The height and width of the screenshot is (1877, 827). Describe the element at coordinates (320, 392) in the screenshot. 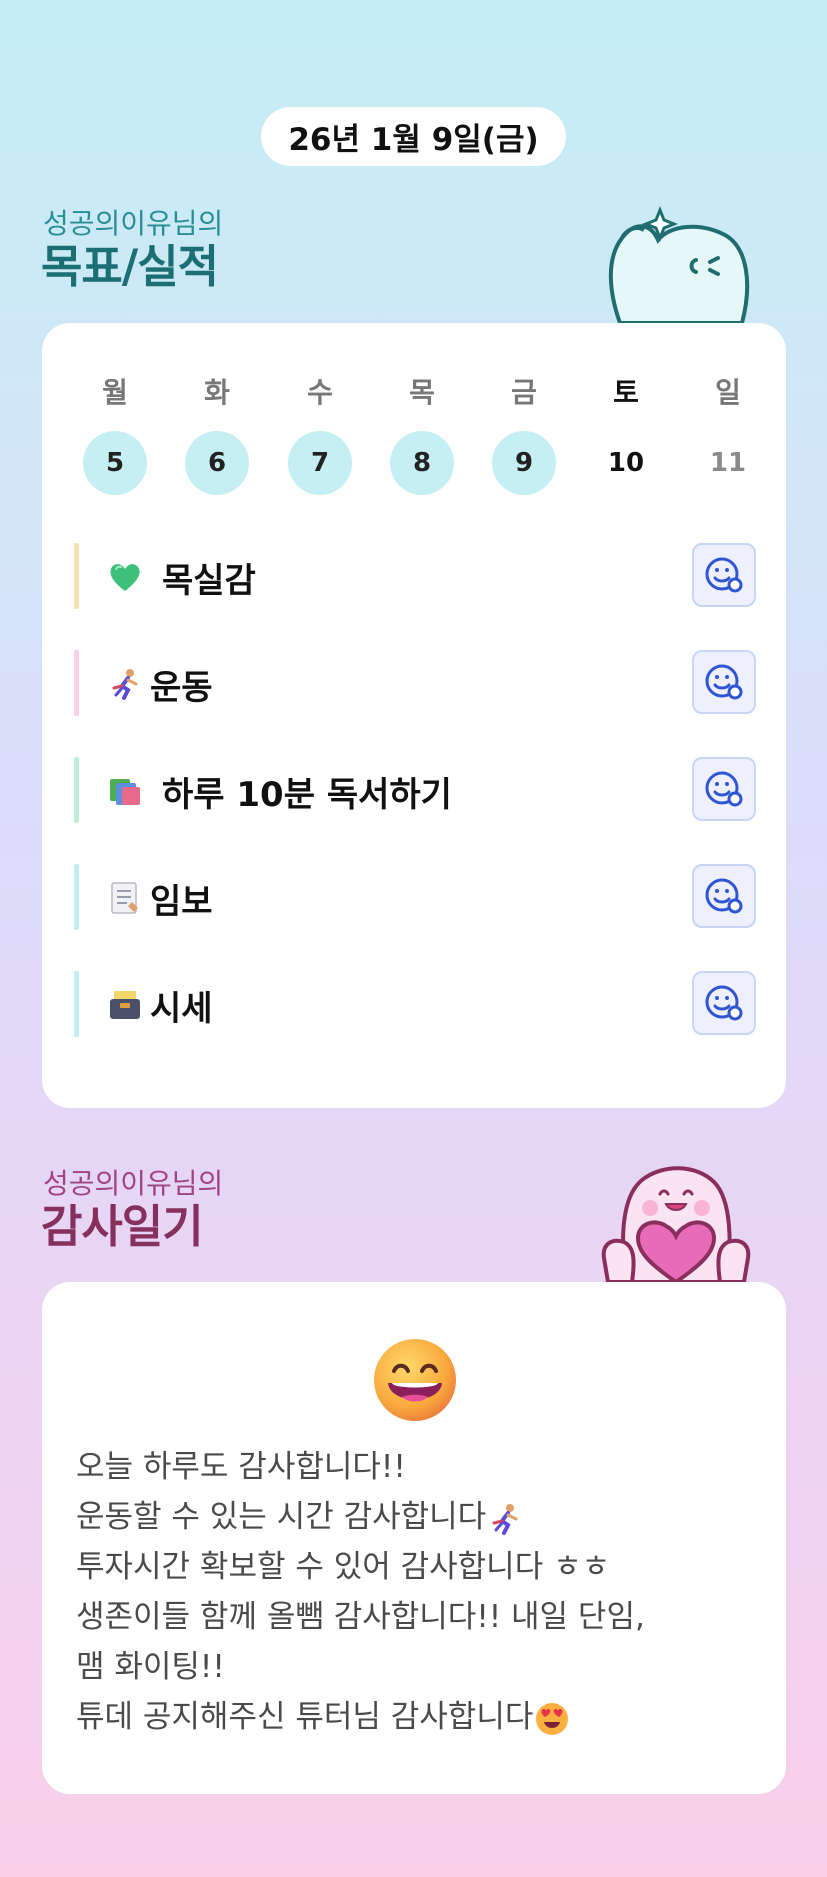

I see `day-label: 수` at that location.